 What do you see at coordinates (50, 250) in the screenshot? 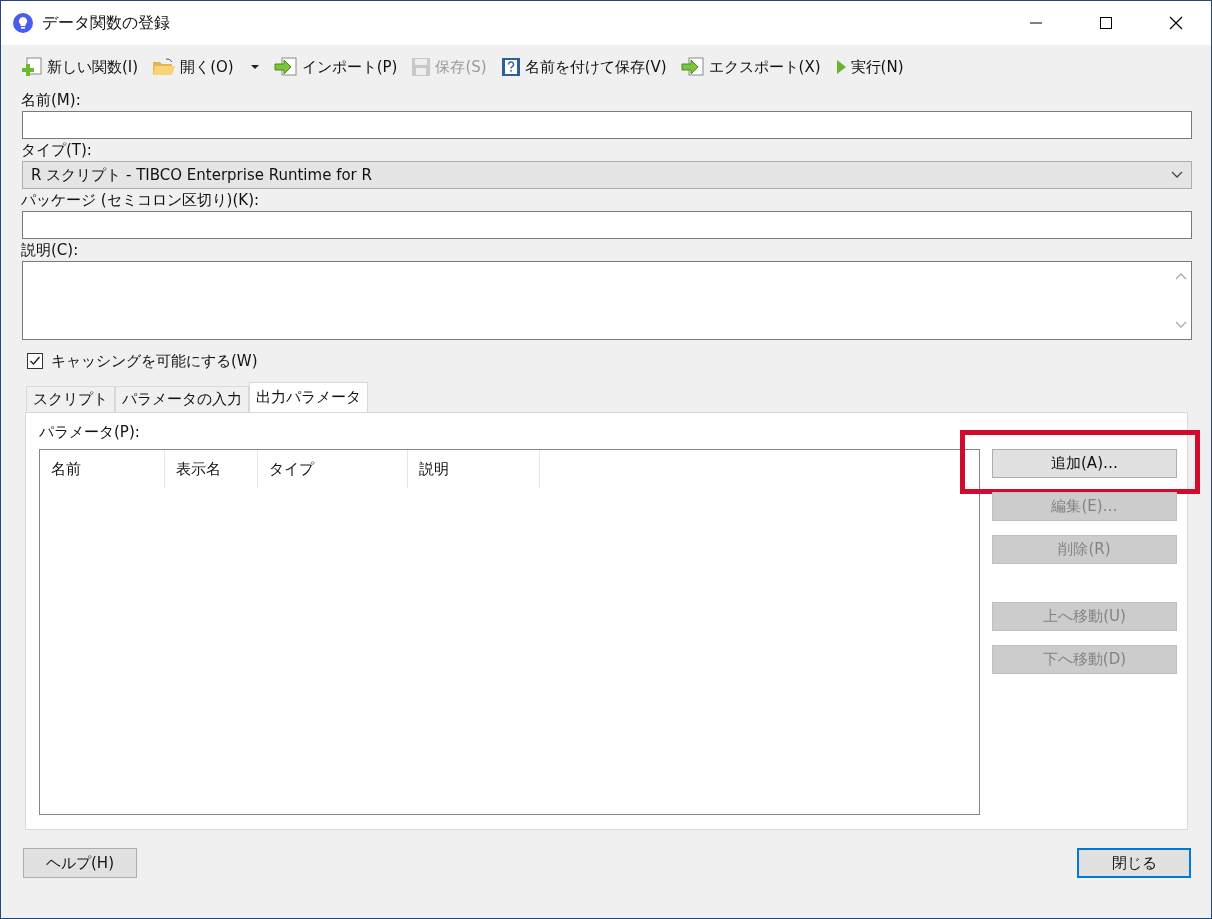
I see `field-label: 説明(C):` at bounding box center [50, 250].